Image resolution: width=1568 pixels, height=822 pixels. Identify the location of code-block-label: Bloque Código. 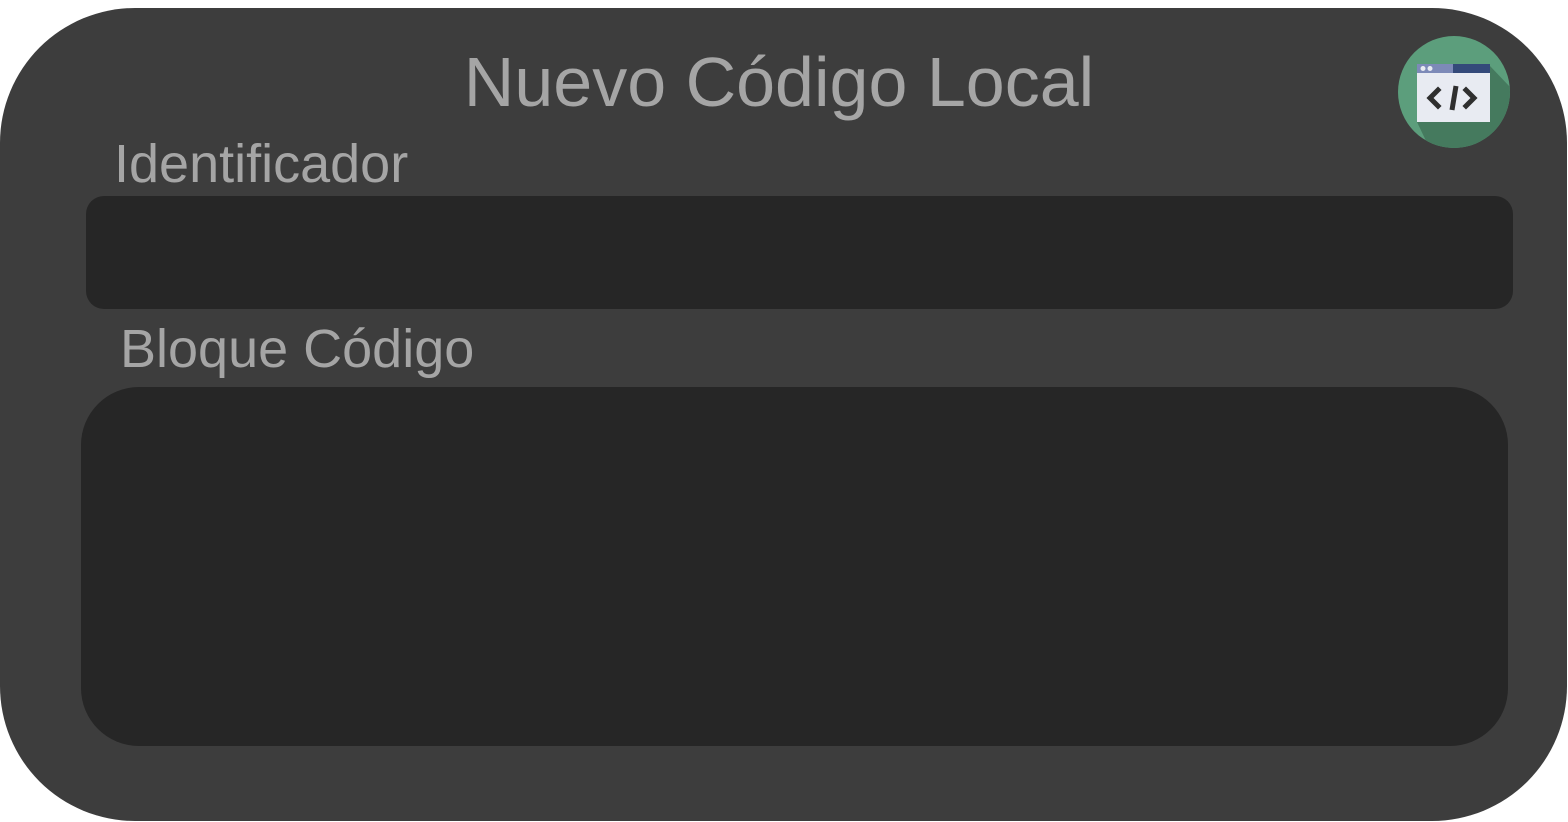
(297, 349).